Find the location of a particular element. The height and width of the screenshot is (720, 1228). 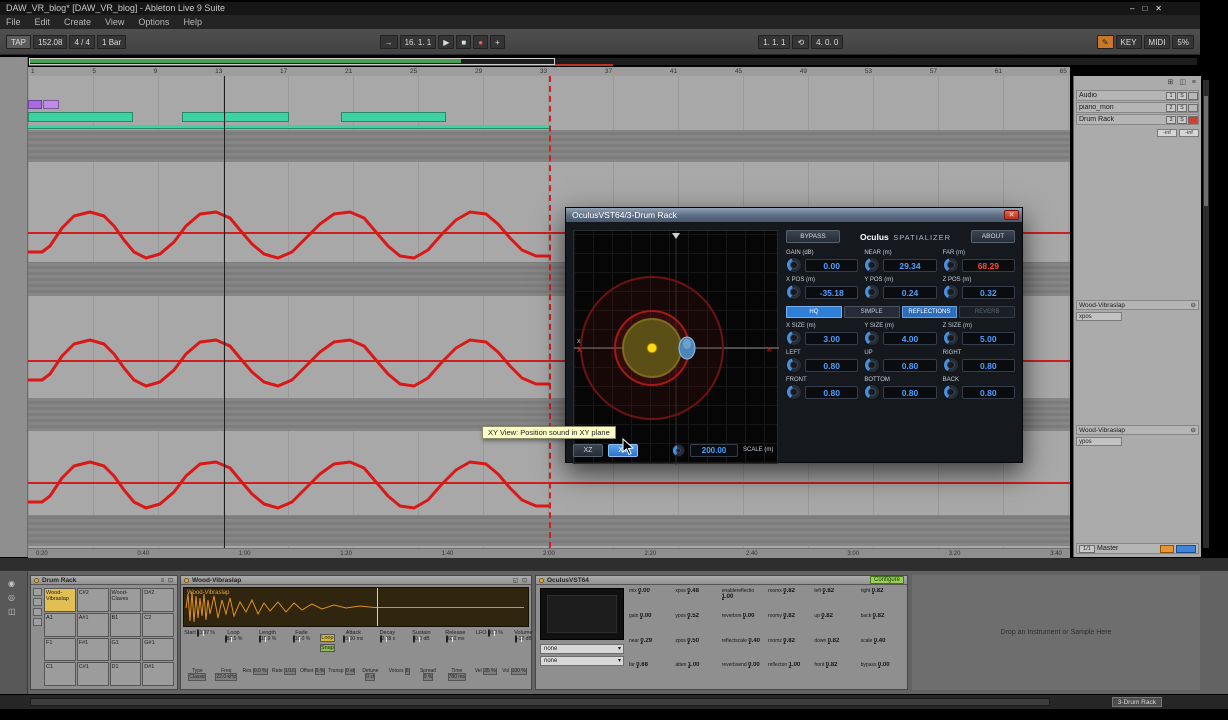

drum-pad: B1 is located at coordinates (125, 624).